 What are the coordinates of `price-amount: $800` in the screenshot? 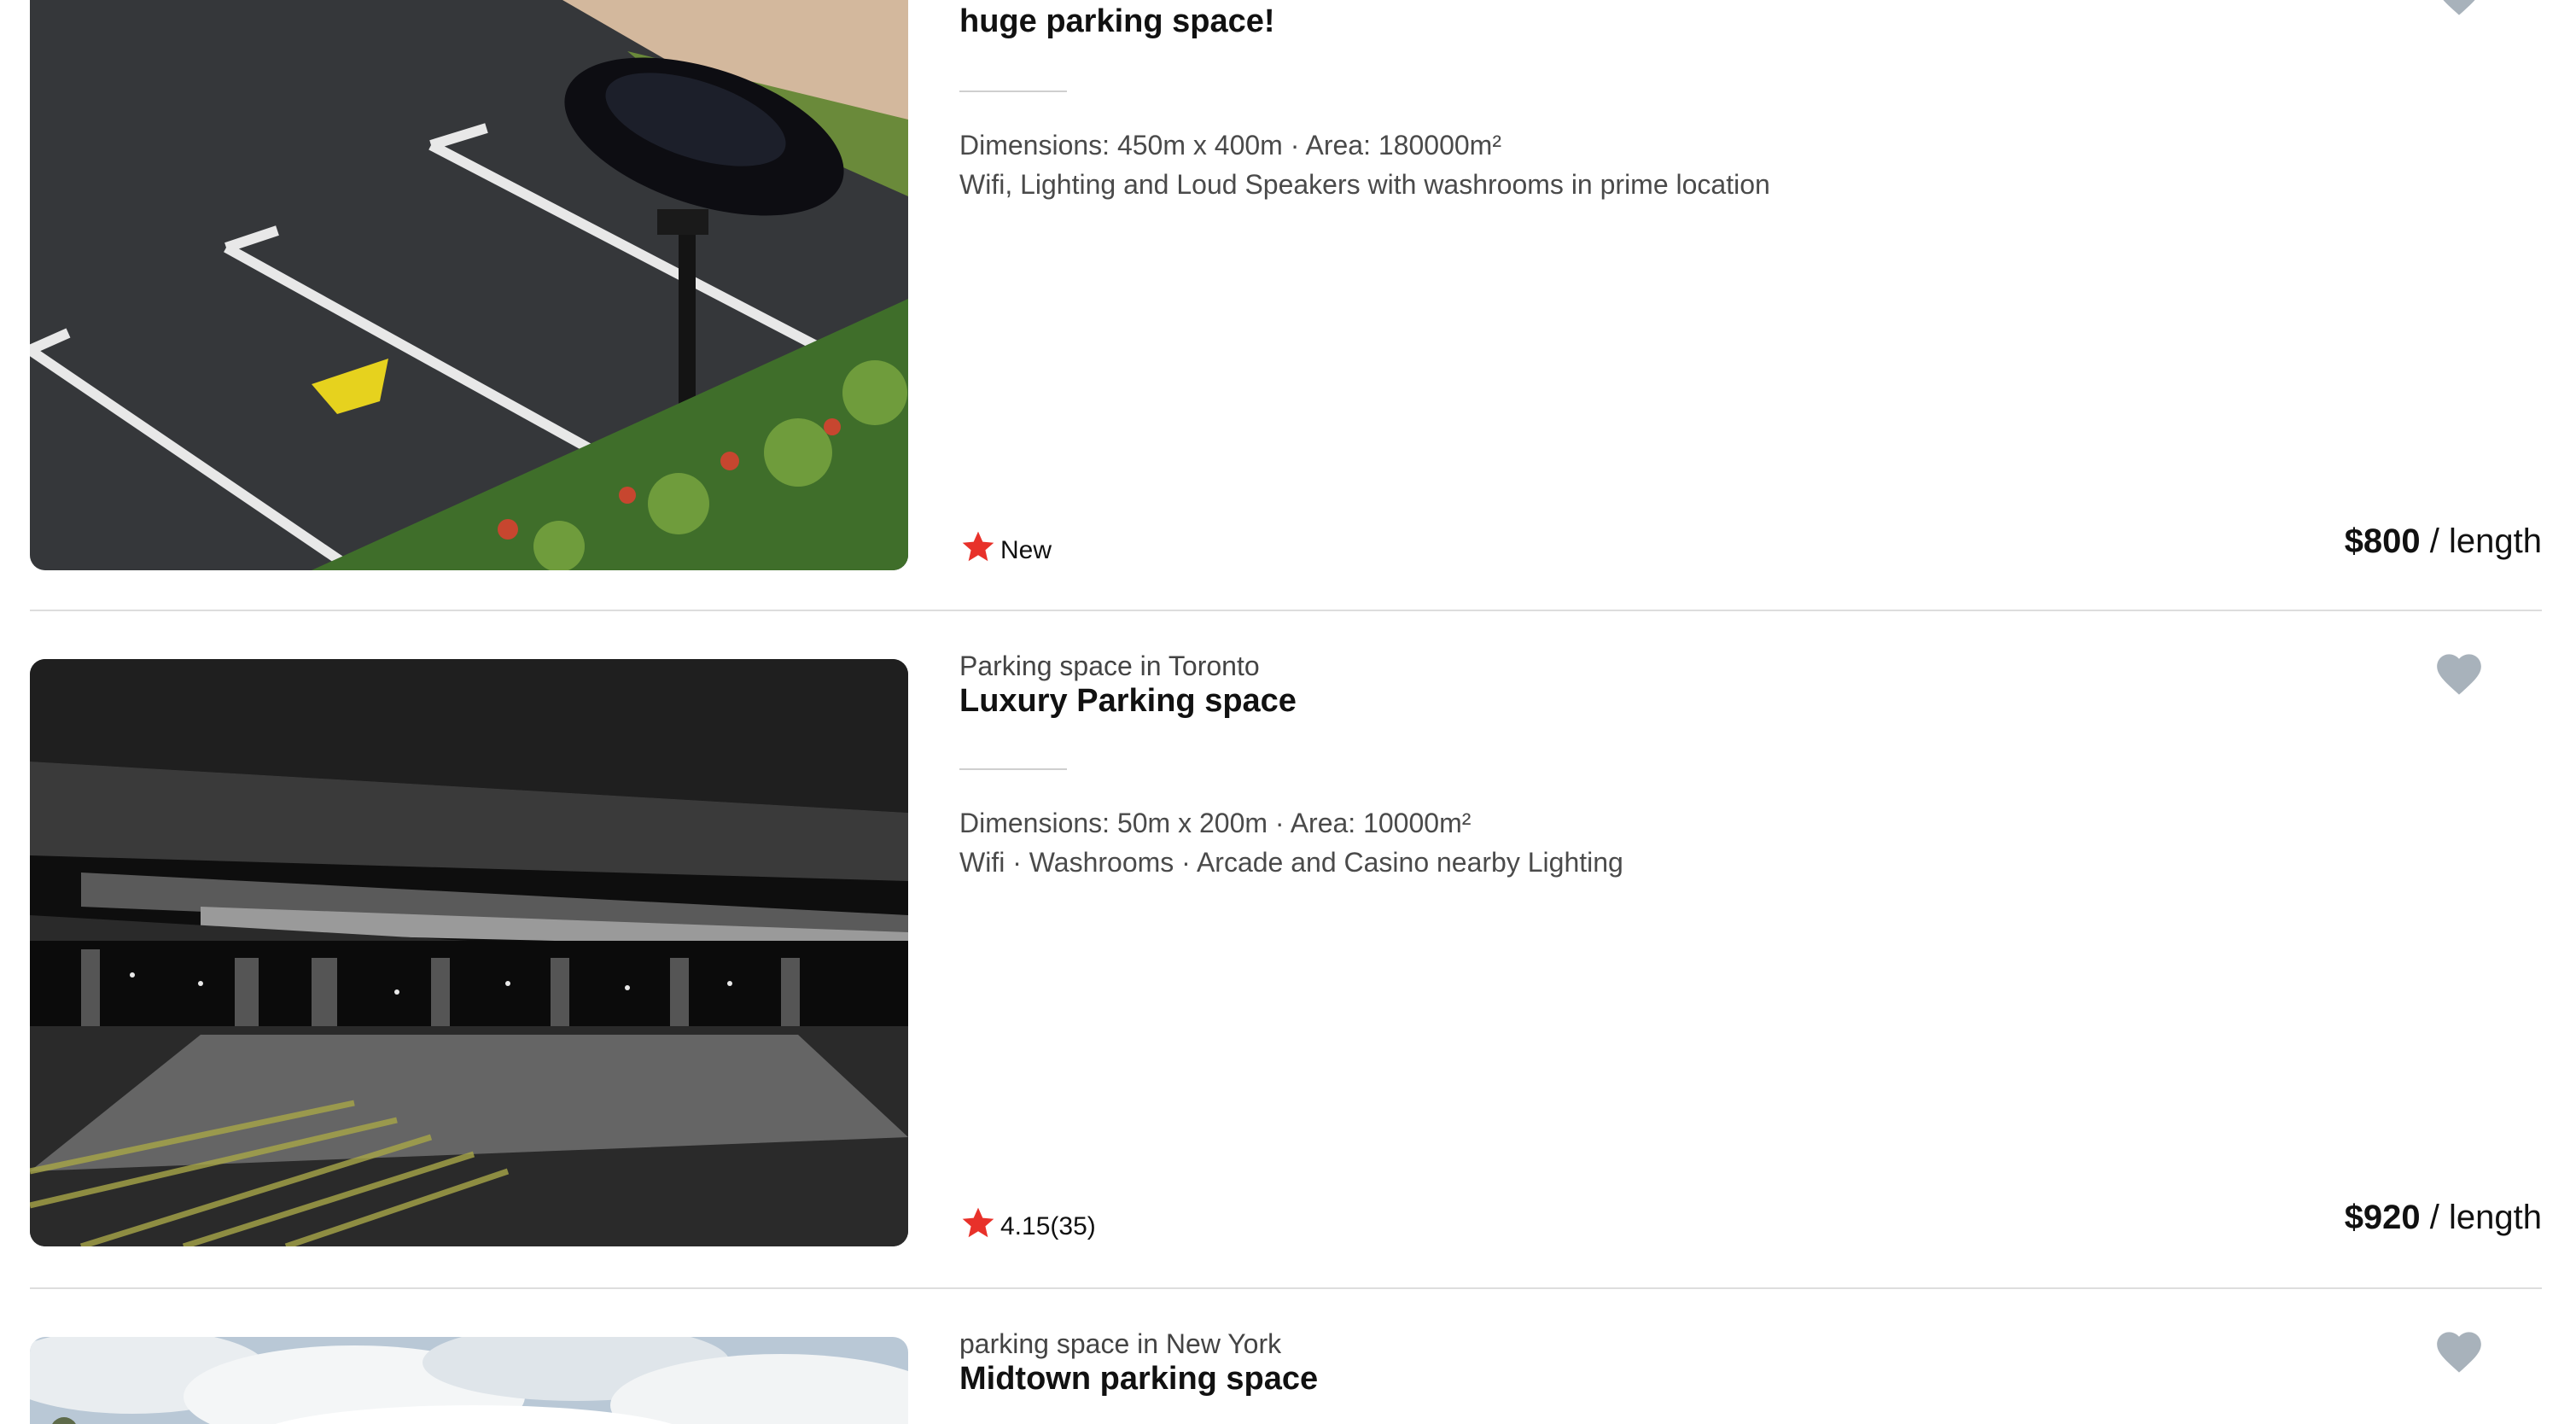 It's located at (2382, 541).